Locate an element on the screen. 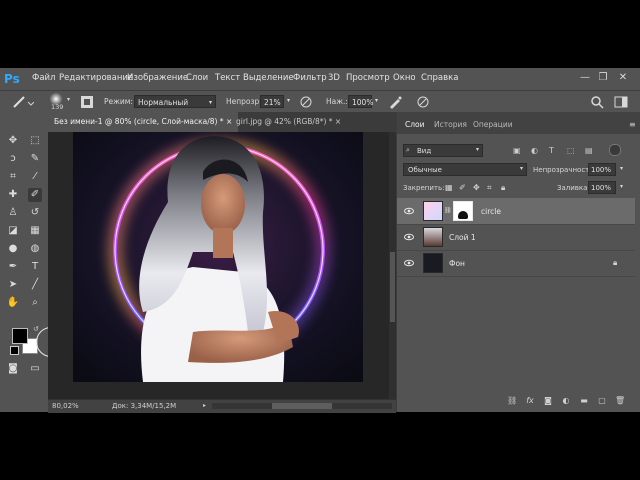 The width and height of the screenshot is (640, 480). brush-tool-icon: ✐ is located at coordinates (35, 195).